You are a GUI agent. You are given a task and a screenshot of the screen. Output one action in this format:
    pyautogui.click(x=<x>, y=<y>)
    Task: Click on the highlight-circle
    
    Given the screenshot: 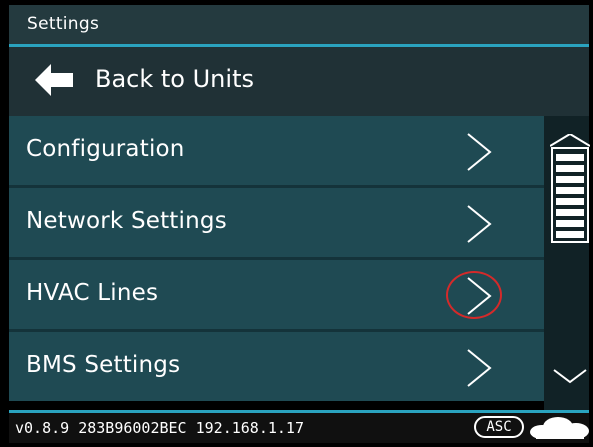 What is the action you would take?
    pyautogui.click(x=474, y=295)
    